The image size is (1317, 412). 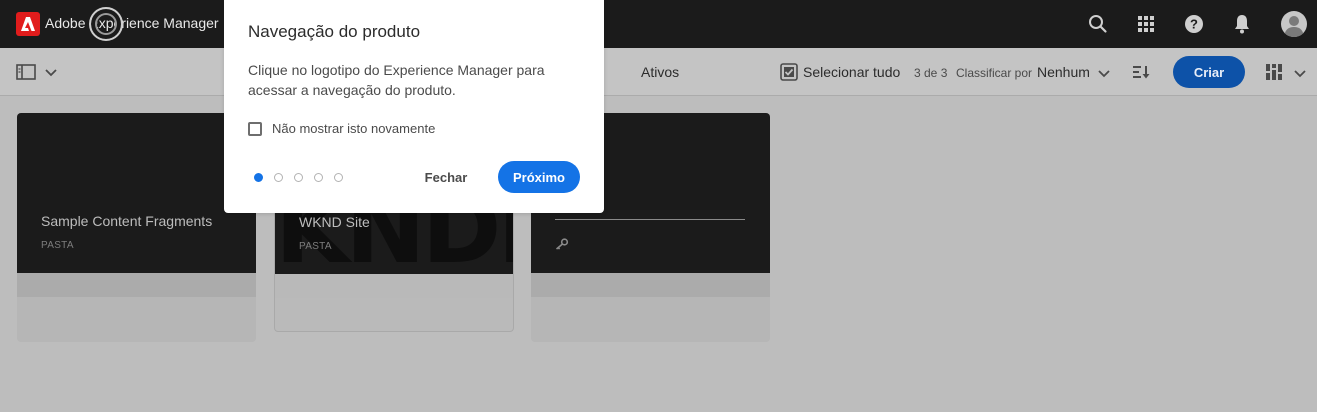 I want to click on sort-direction-icon, so click(x=1141, y=73).